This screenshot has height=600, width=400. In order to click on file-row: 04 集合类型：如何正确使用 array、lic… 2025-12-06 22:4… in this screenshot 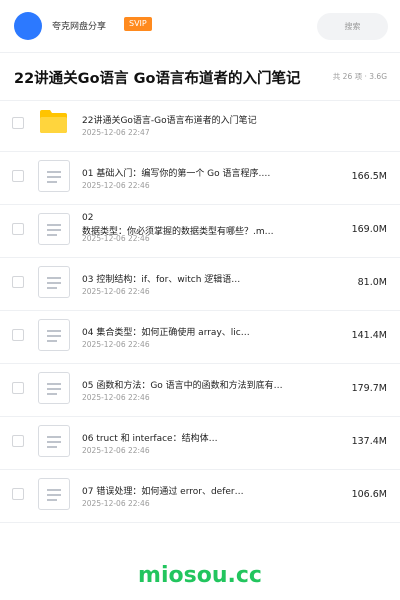, I will do `click(200, 337)`.